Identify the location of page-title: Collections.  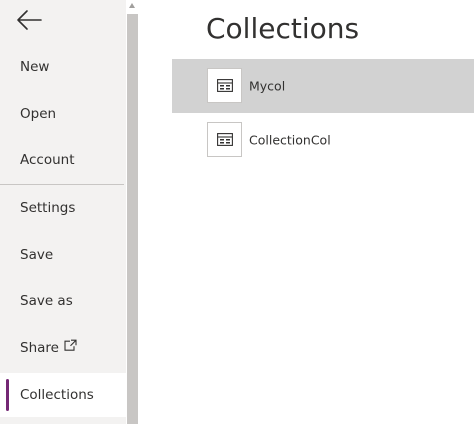
(283, 28).